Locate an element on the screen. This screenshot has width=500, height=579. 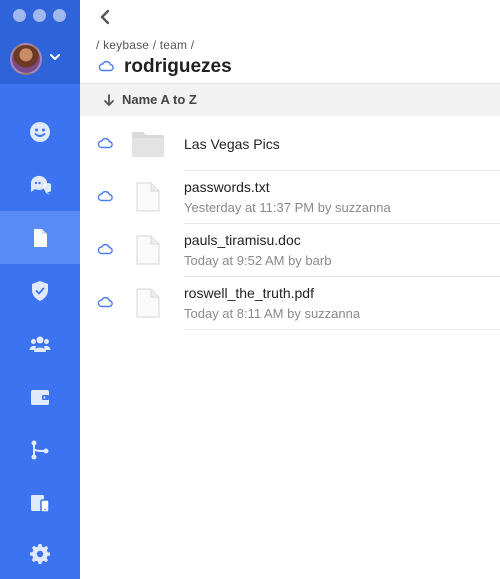
sidebar-item-settings is located at coordinates (40, 553).